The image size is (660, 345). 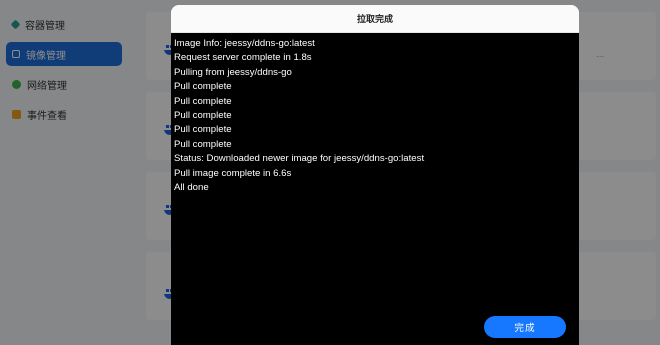 What do you see at coordinates (243, 58) in the screenshot?
I see `log-line: Request server complete in 1.8s` at bounding box center [243, 58].